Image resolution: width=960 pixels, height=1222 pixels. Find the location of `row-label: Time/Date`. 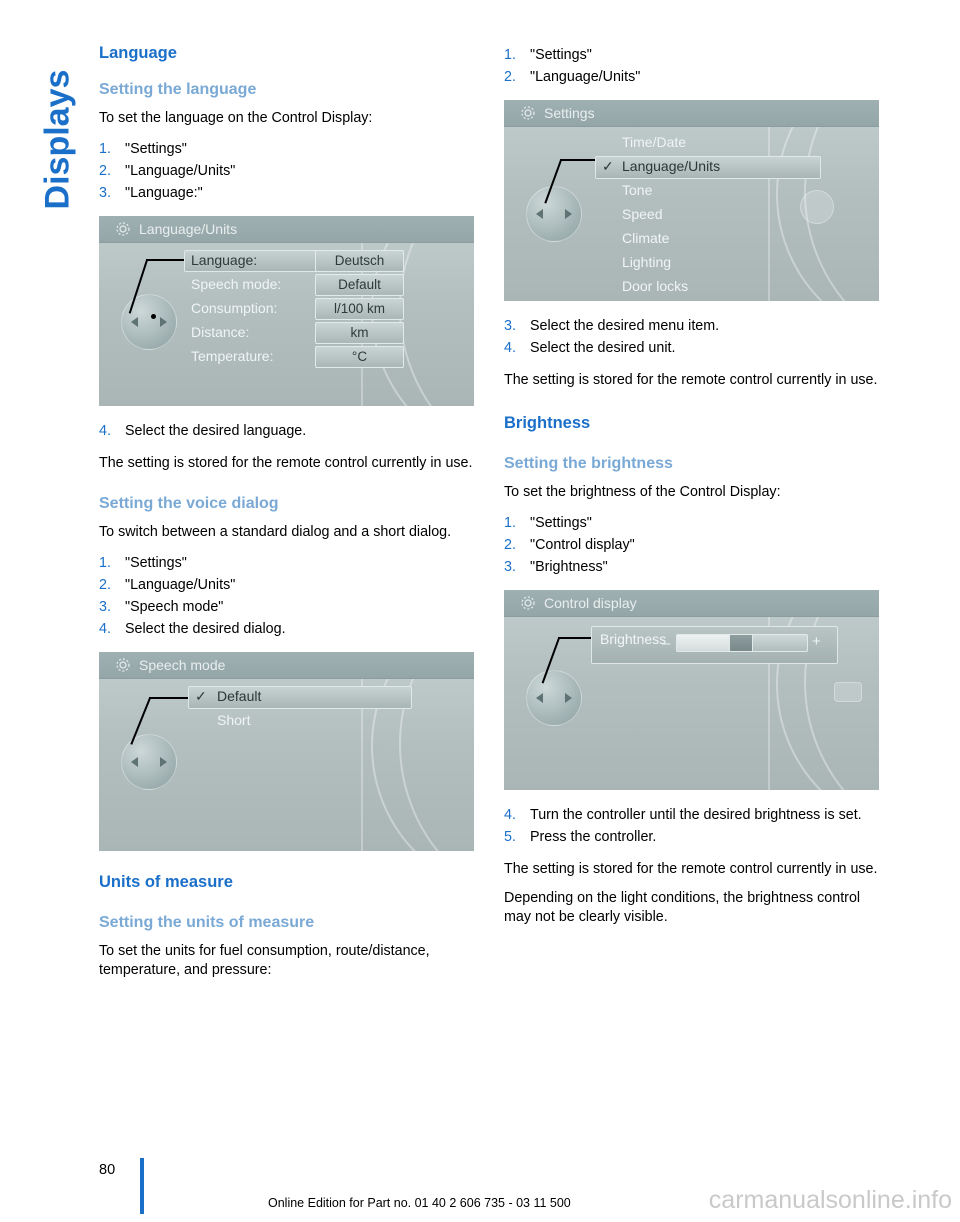

row-label: Time/Date is located at coordinates (654, 142).